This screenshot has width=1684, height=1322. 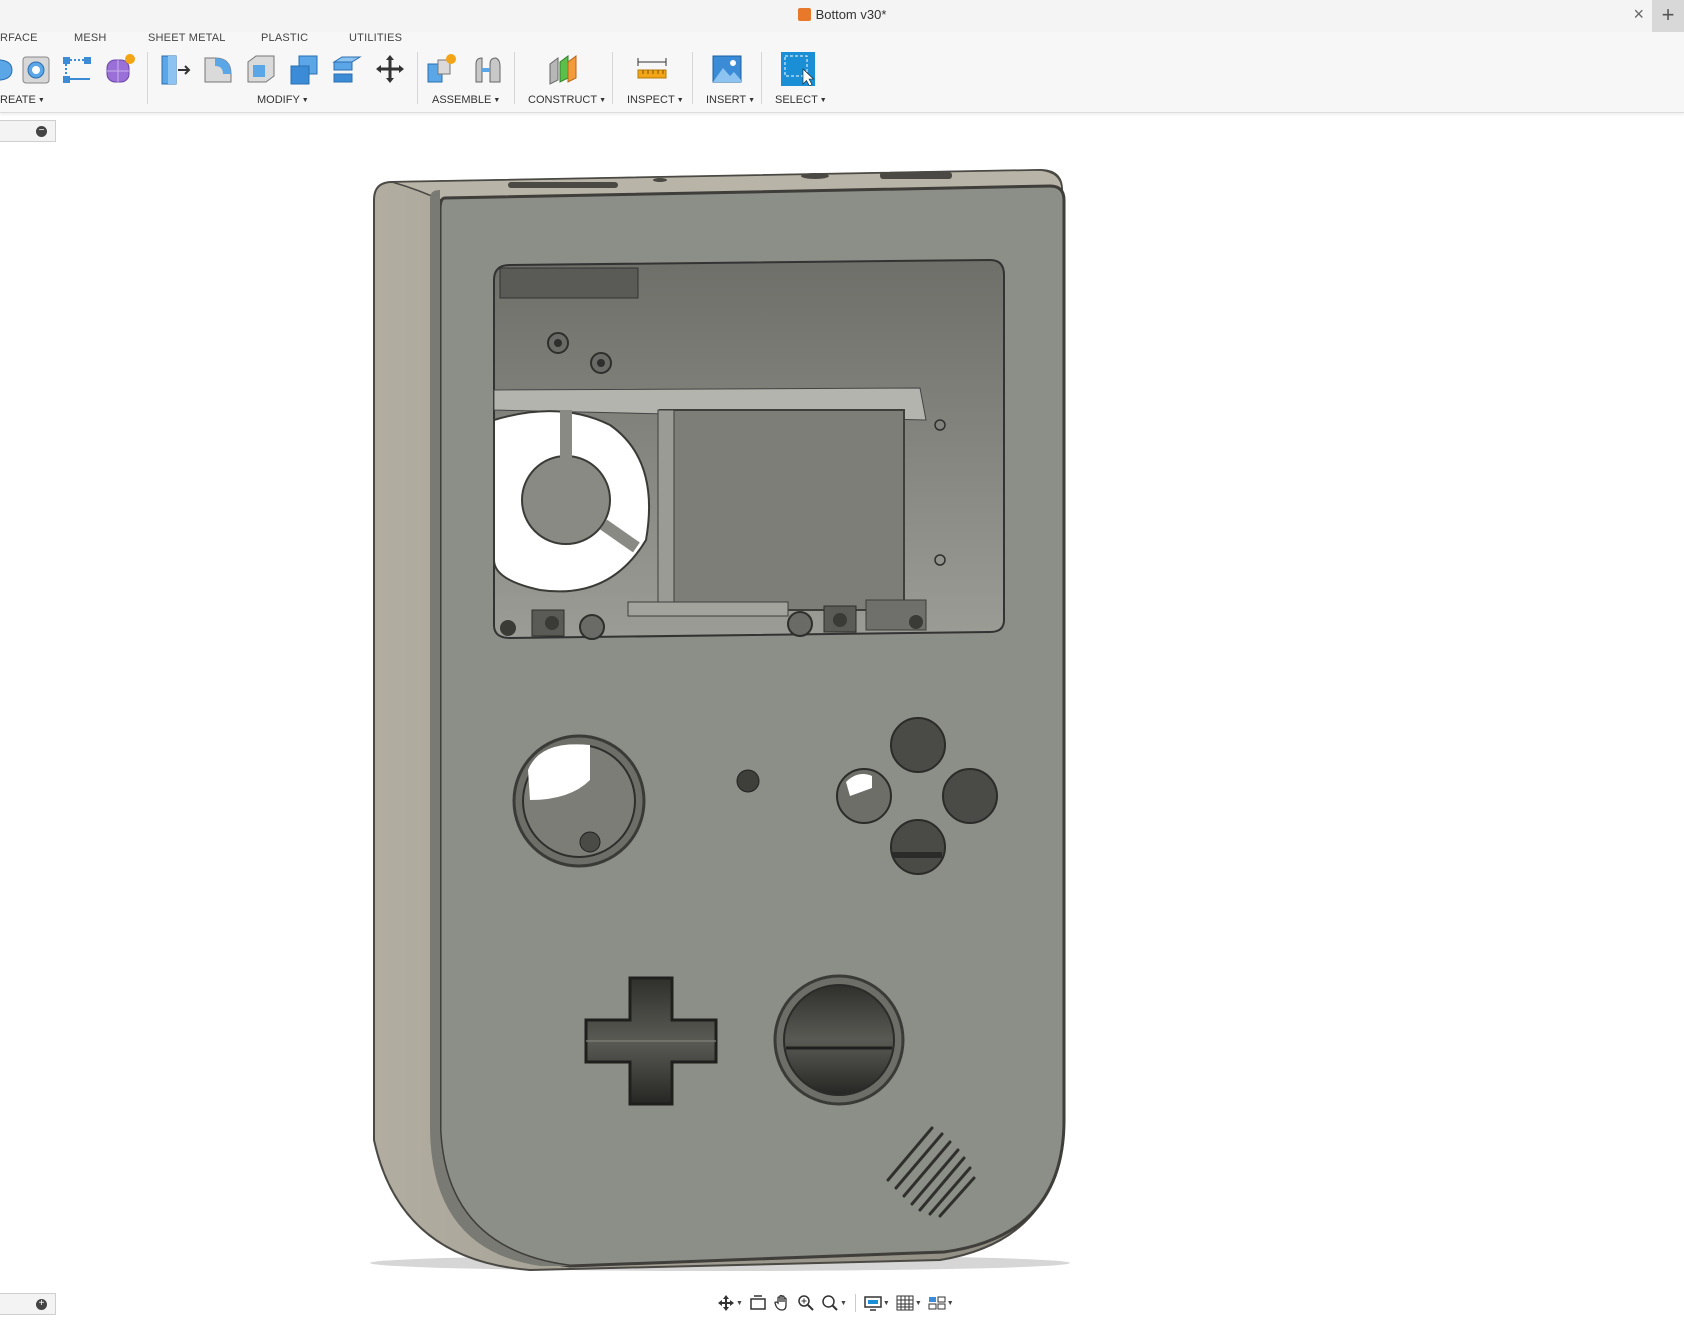 I want to click on revolve-icon, so click(x=10, y=69).